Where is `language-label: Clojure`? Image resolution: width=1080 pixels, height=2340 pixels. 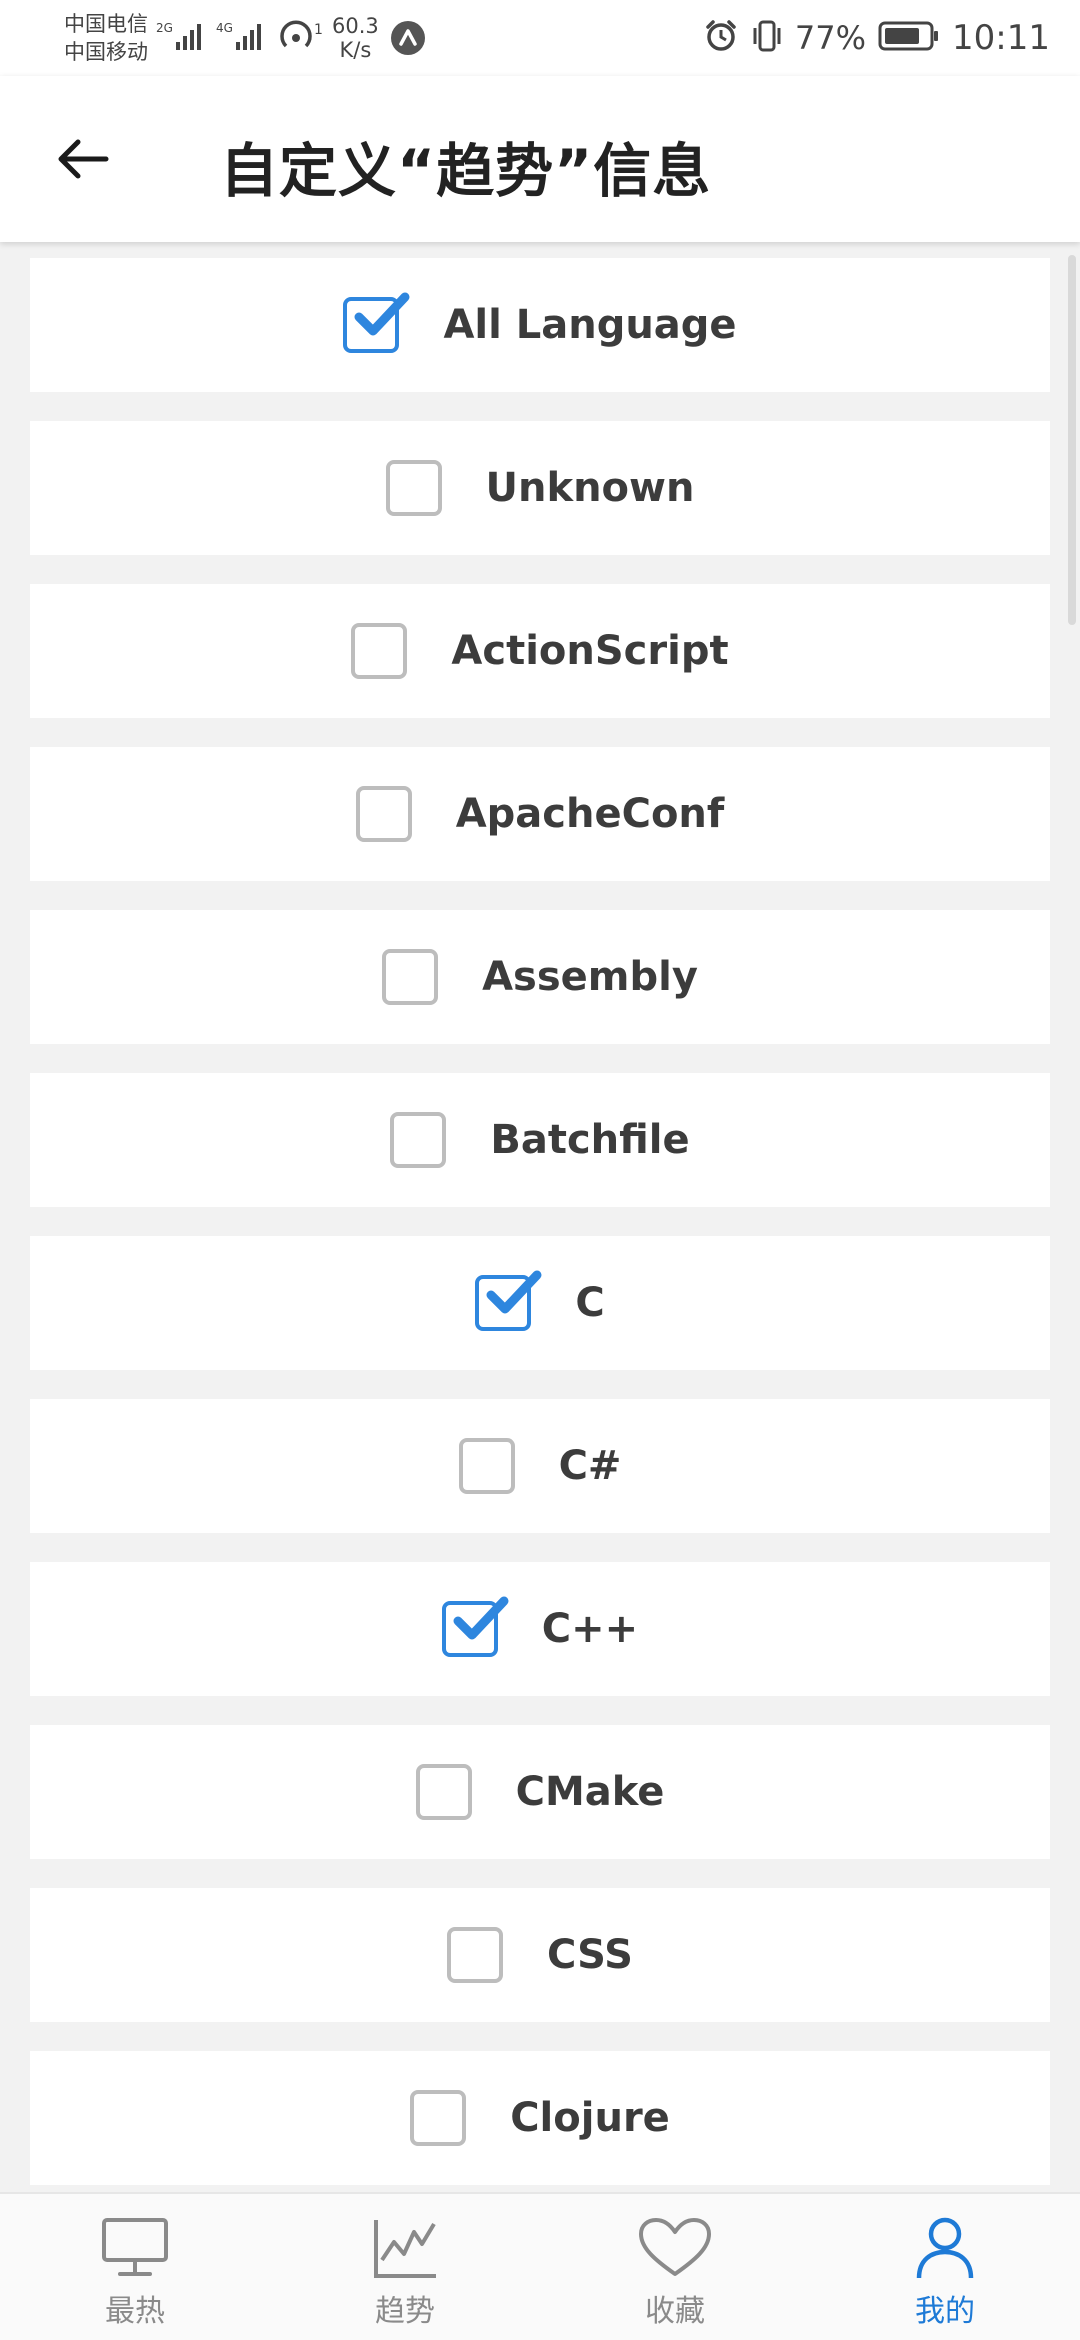
language-label: Clojure is located at coordinates (590, 2118).